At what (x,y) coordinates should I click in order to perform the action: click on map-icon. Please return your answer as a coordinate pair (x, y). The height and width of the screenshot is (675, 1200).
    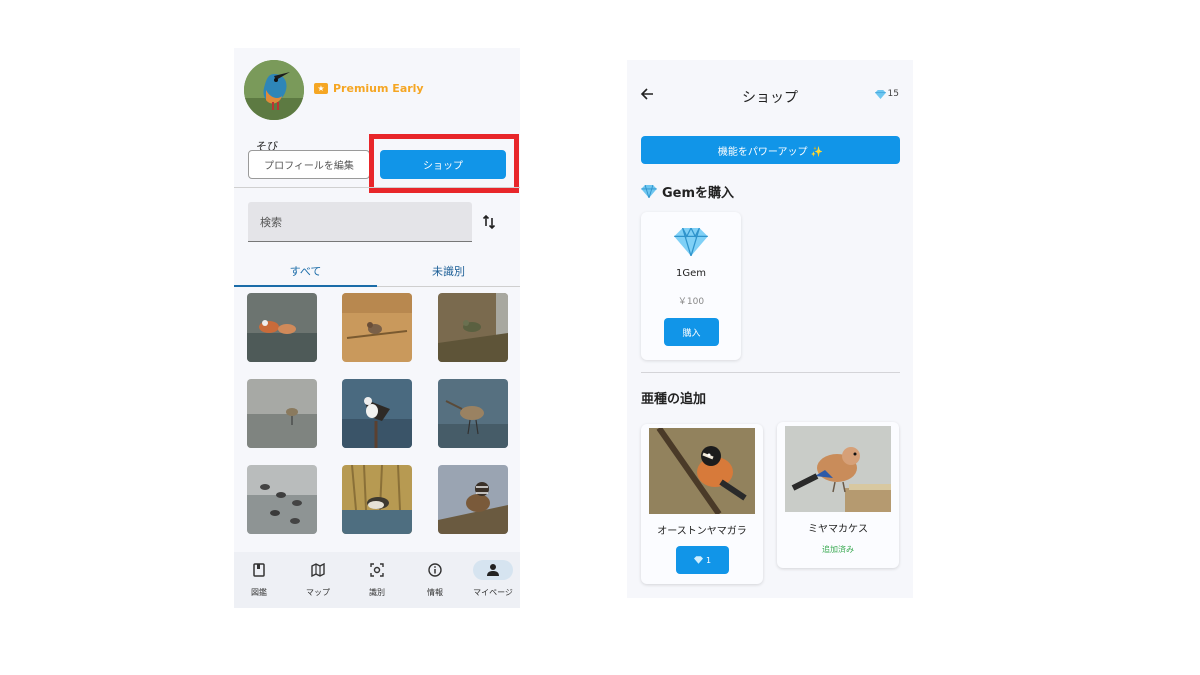
    Looking at the image, I should click on (318, 570).